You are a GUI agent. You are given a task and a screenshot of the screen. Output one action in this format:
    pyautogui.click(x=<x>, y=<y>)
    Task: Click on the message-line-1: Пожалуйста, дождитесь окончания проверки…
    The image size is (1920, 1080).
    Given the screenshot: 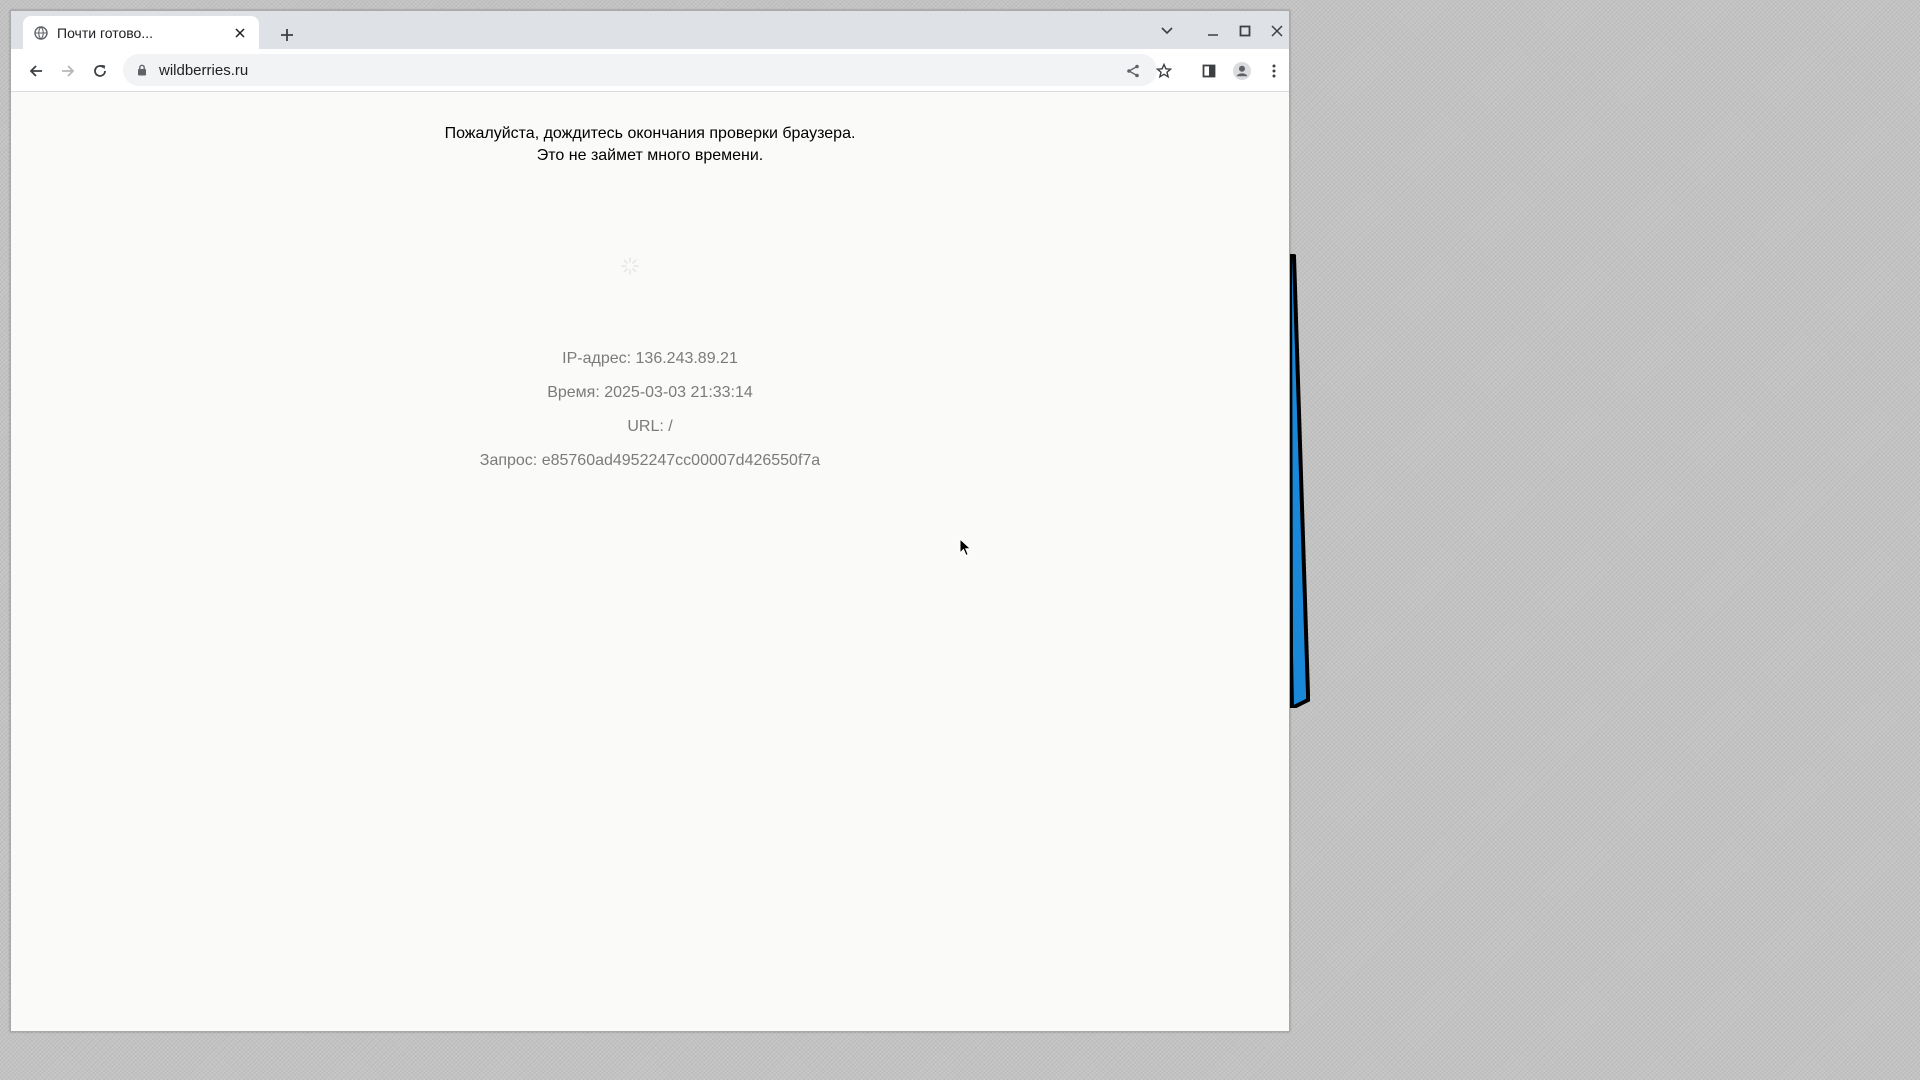 What is the action you would take?
    pyautogui.click(x=650, y=133)
    